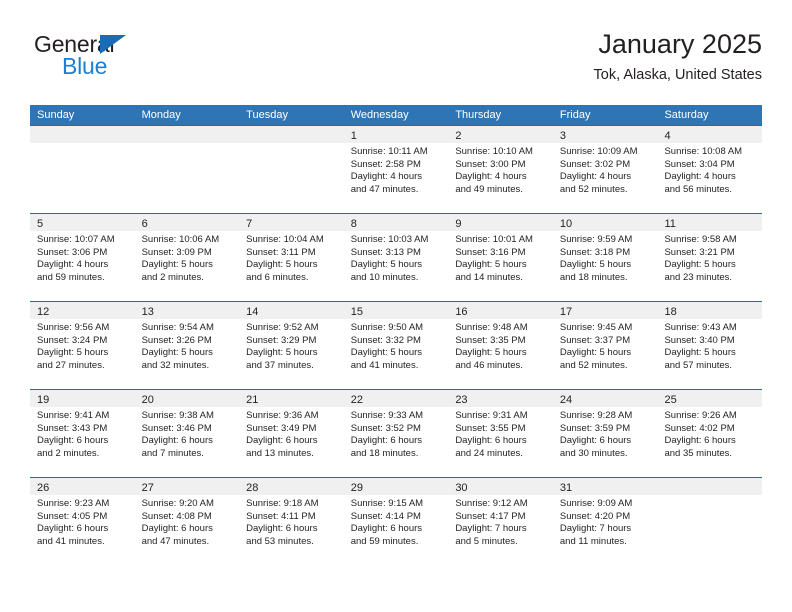 This screenshot has height=612, width=792. What do you see at coordinates (596, 415) in the screenshot?
I see `sunrise-text: Sunrise: 9:28 AM` at bounding box center [596, 415].